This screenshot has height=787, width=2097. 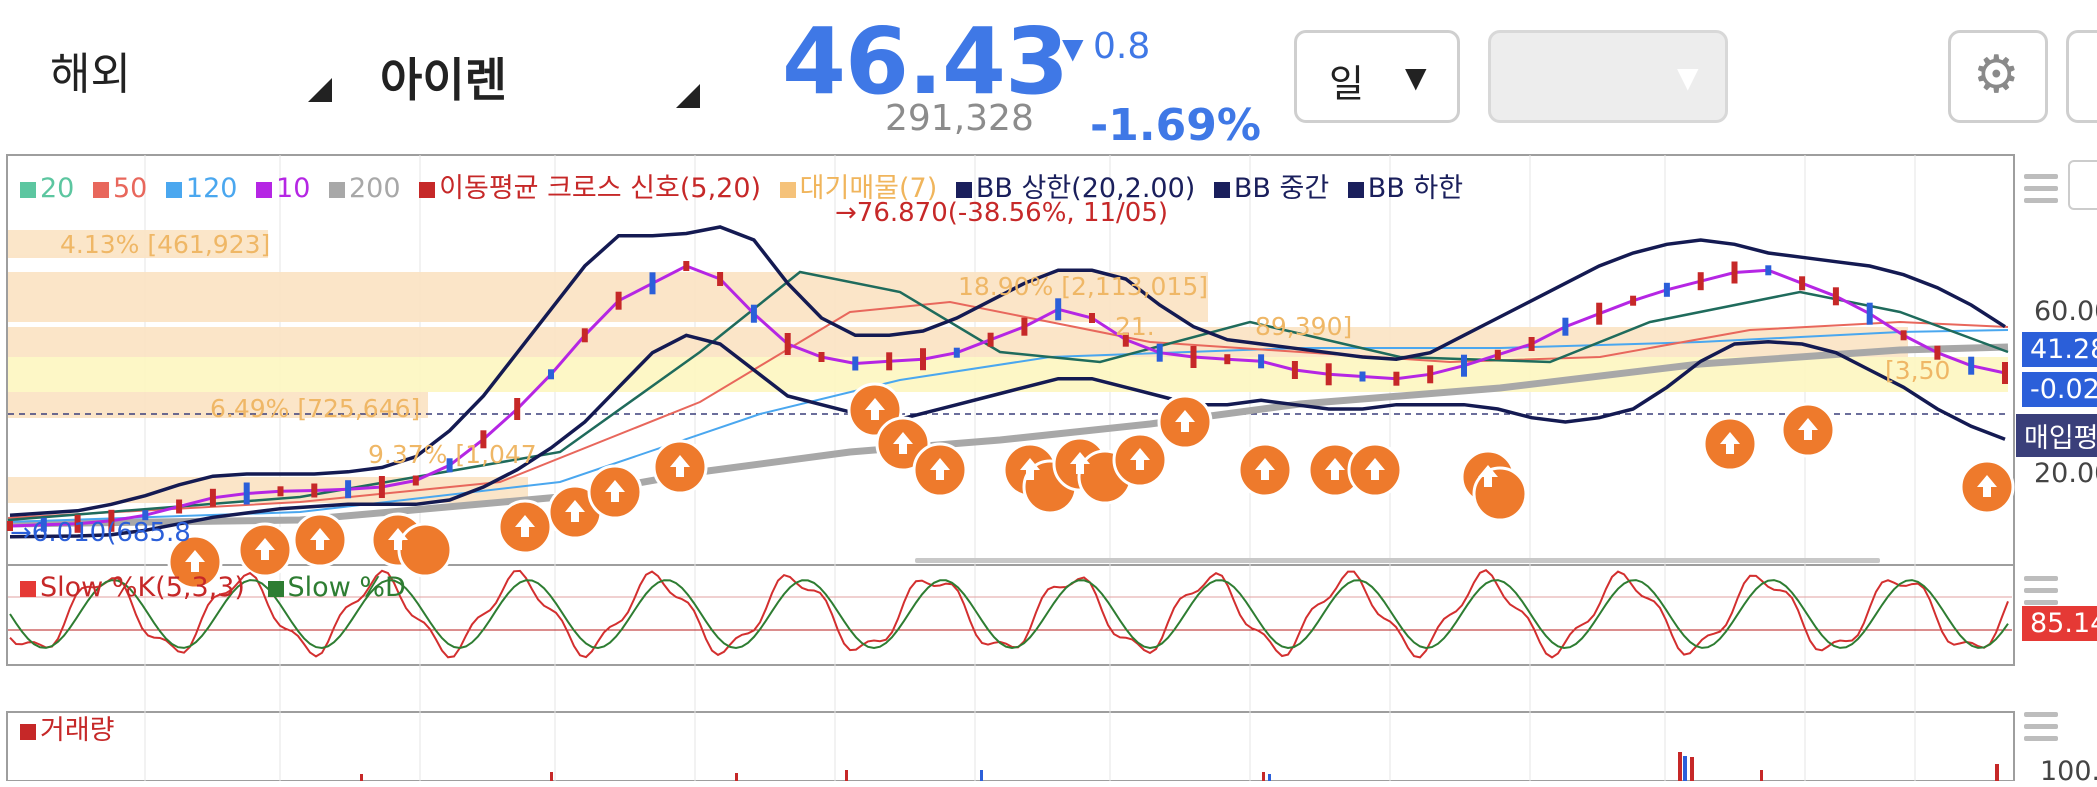 I want to click on market-selector-label: 해외, so click(x=90, y=70).